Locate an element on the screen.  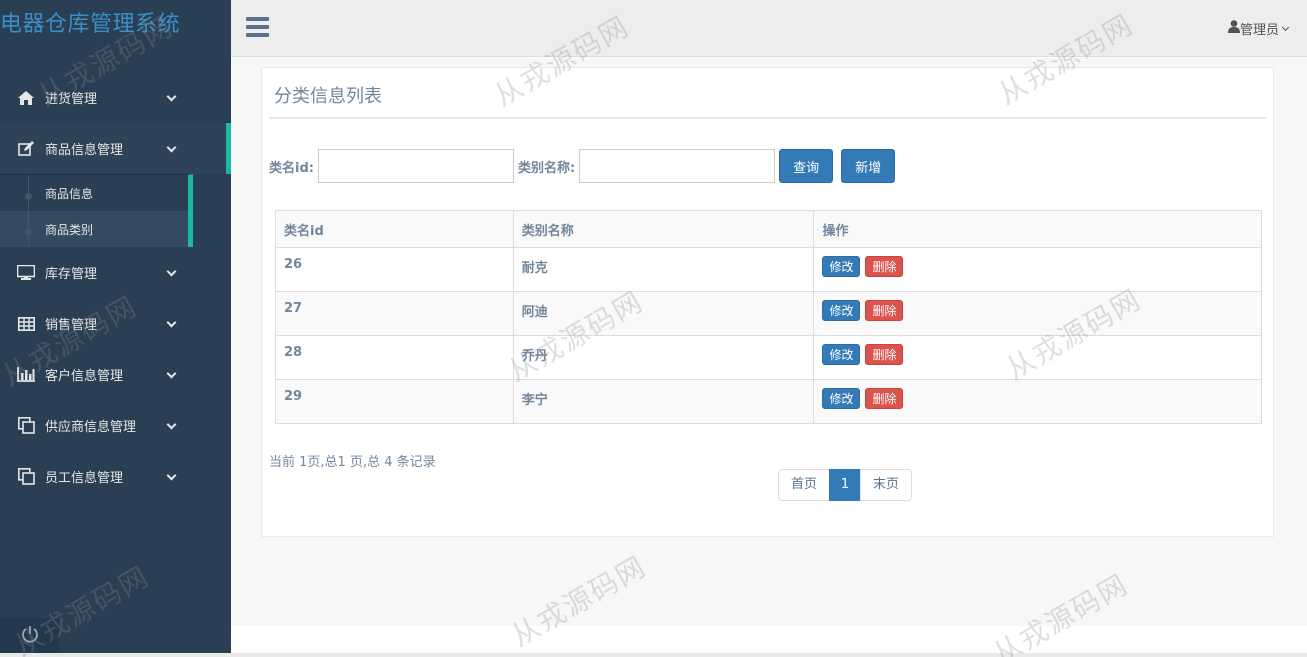
last-page-button: 末页 is located at coordinates (886, 485).